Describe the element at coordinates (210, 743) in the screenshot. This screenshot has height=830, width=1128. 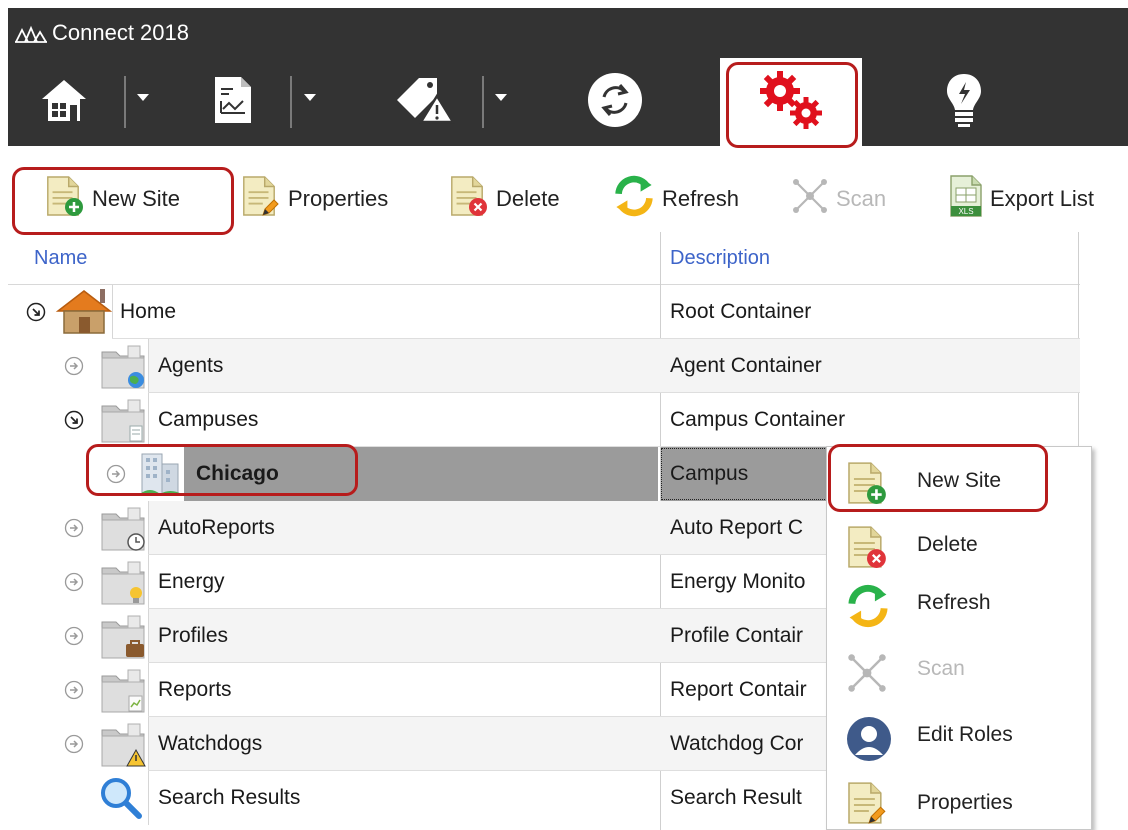
I see `tree-node-label: Watchdogs` at that location.